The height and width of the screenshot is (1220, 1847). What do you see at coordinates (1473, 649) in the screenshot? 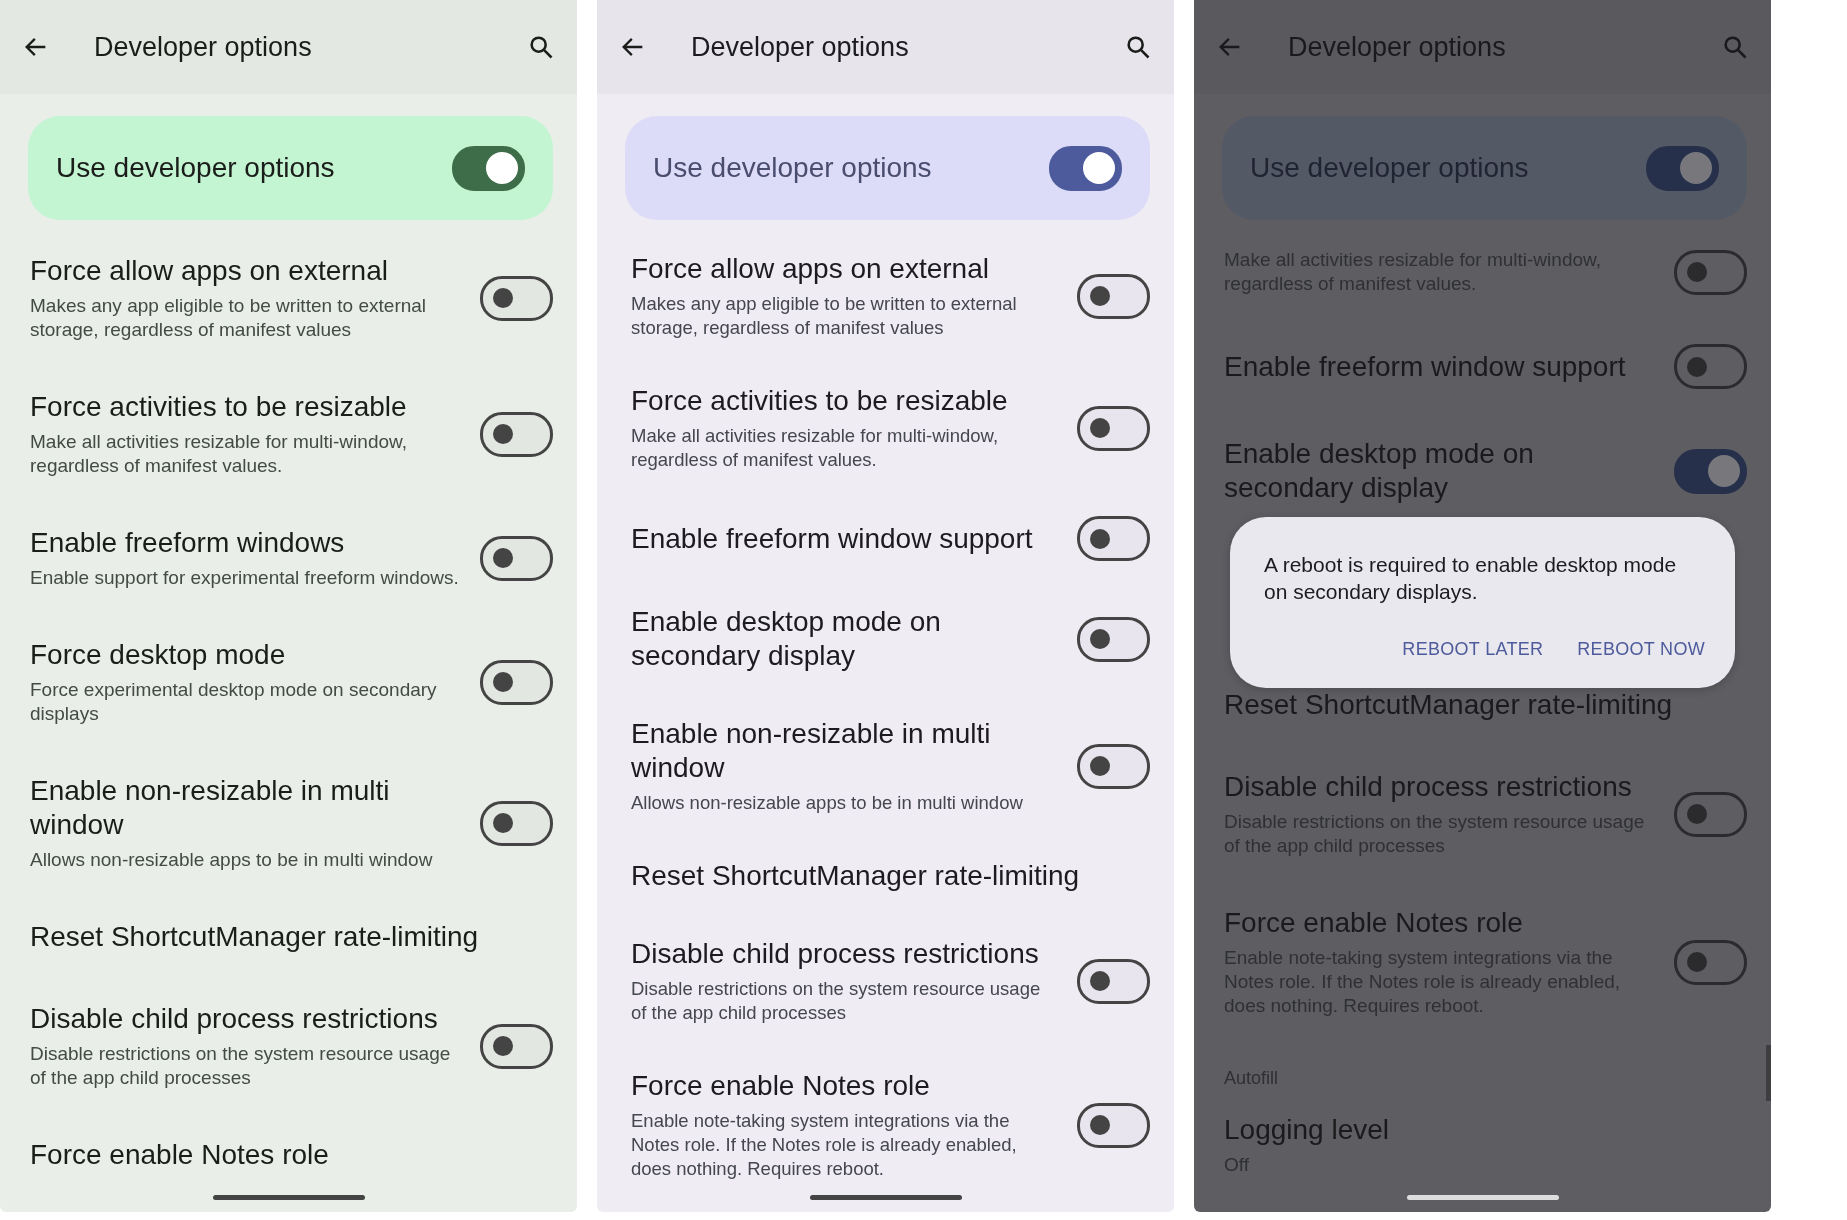
I see `dialog-button: REBOOT LATER` at bounding box center [1473, 649].